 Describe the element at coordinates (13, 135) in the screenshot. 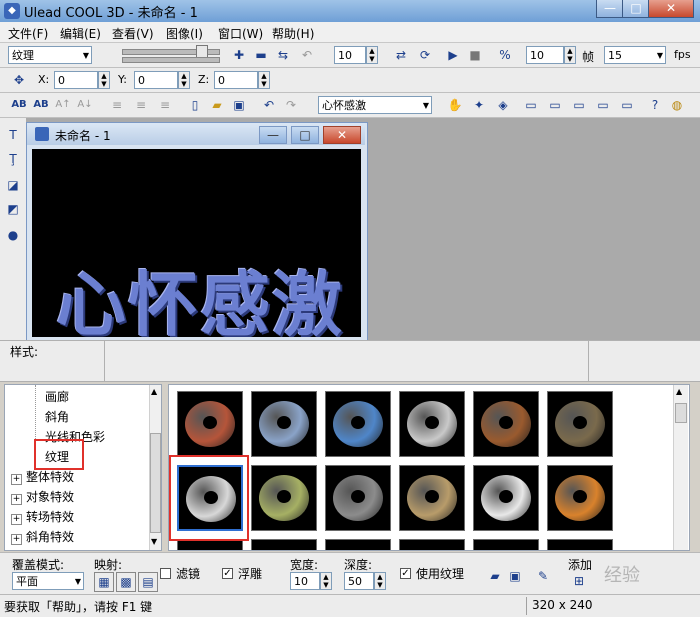

I see `insert-text-icon: T` at that location.